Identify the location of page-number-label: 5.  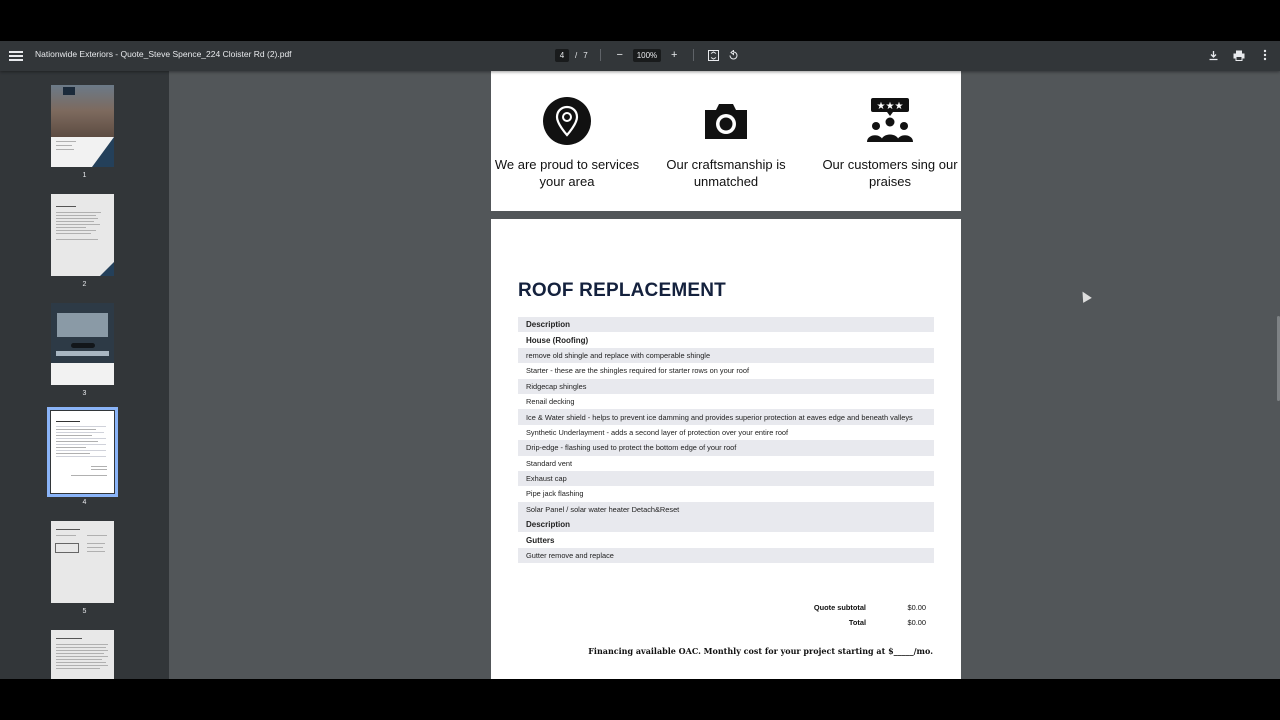
(84, 611).